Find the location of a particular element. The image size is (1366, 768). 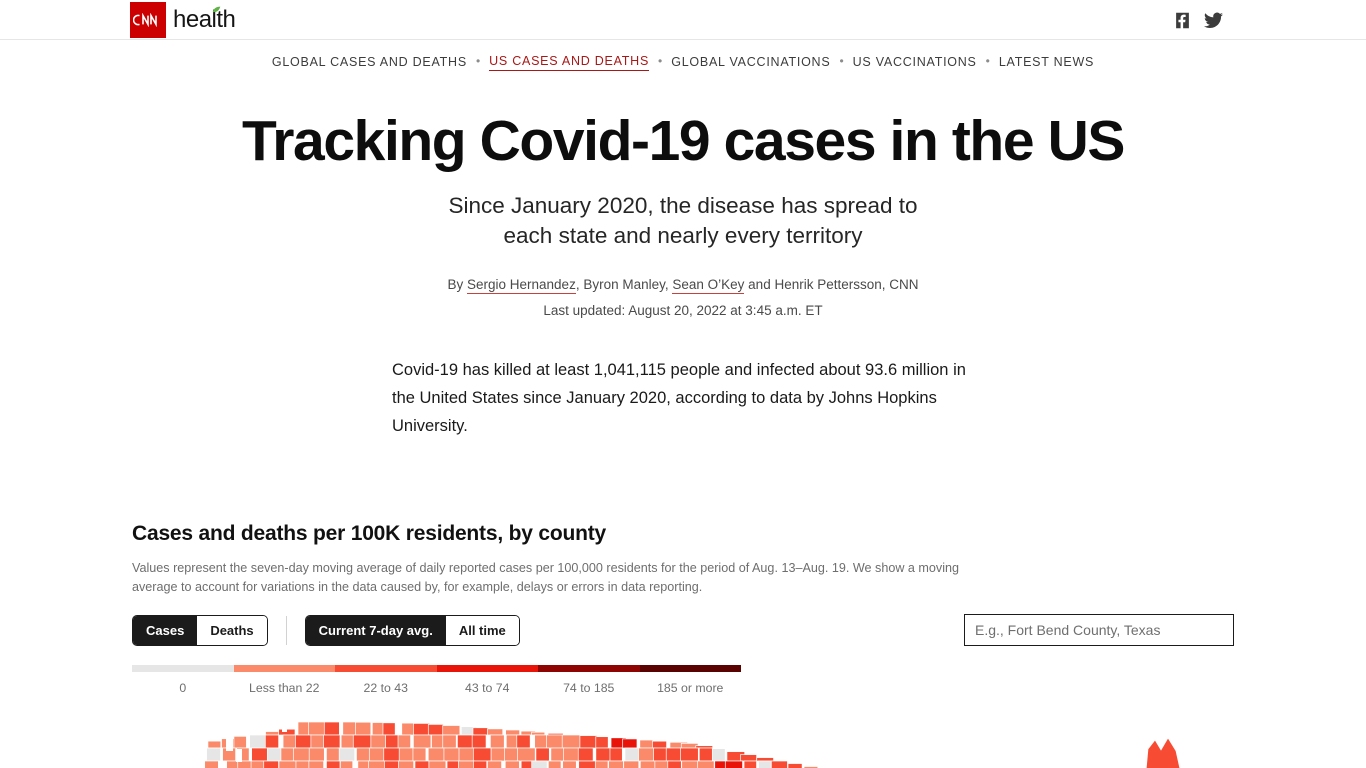

subnav-item-3: US VACCINATIONS is located at coordinates (915, 62).